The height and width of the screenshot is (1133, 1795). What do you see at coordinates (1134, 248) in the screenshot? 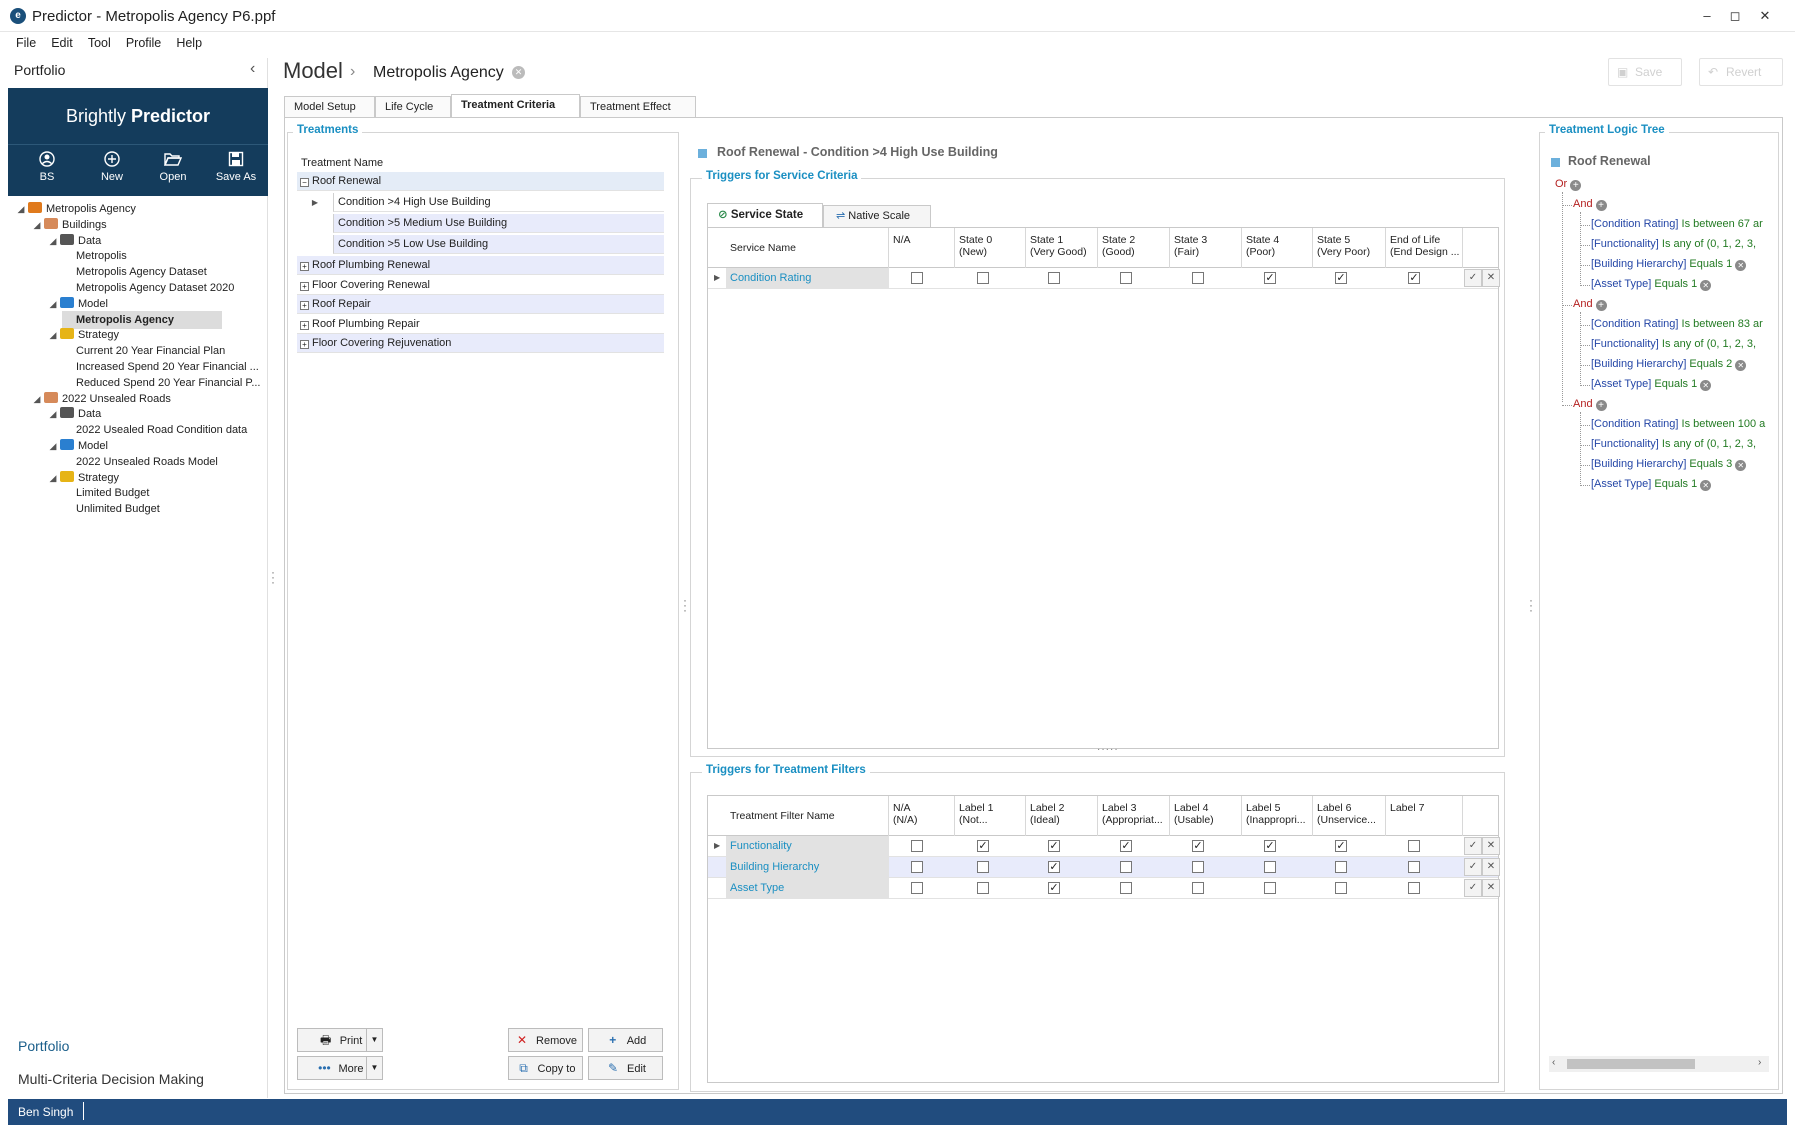
I see `service-column-header: State 2 (Good)` at bounding box center [1134, 248].